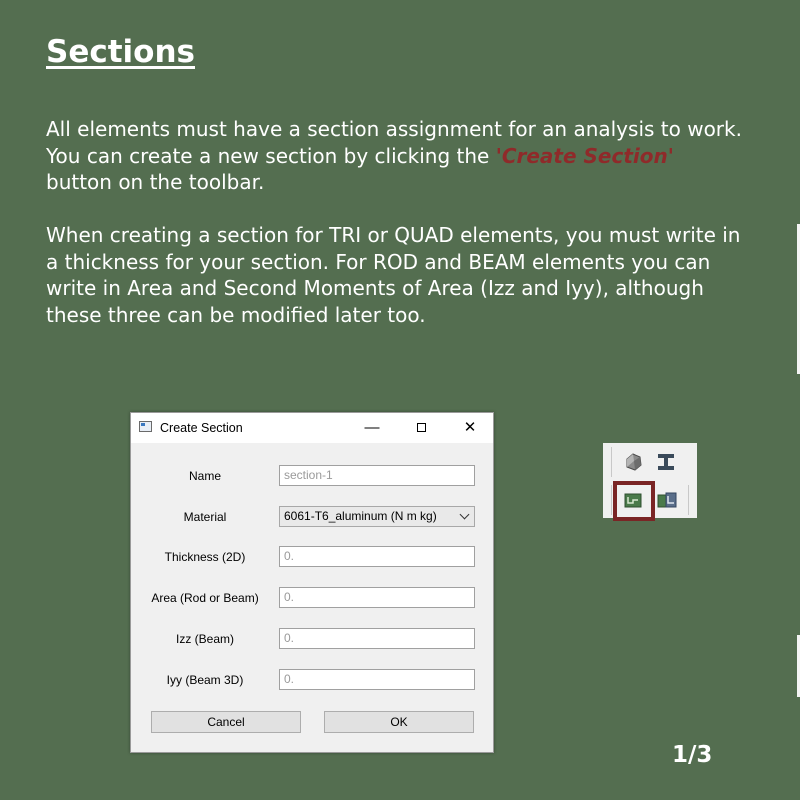 The height and width of the screenshot is (800, 800). Describe the element at coordinates (205, 517) in the screenshot. I see `material-label: Material` at that location.